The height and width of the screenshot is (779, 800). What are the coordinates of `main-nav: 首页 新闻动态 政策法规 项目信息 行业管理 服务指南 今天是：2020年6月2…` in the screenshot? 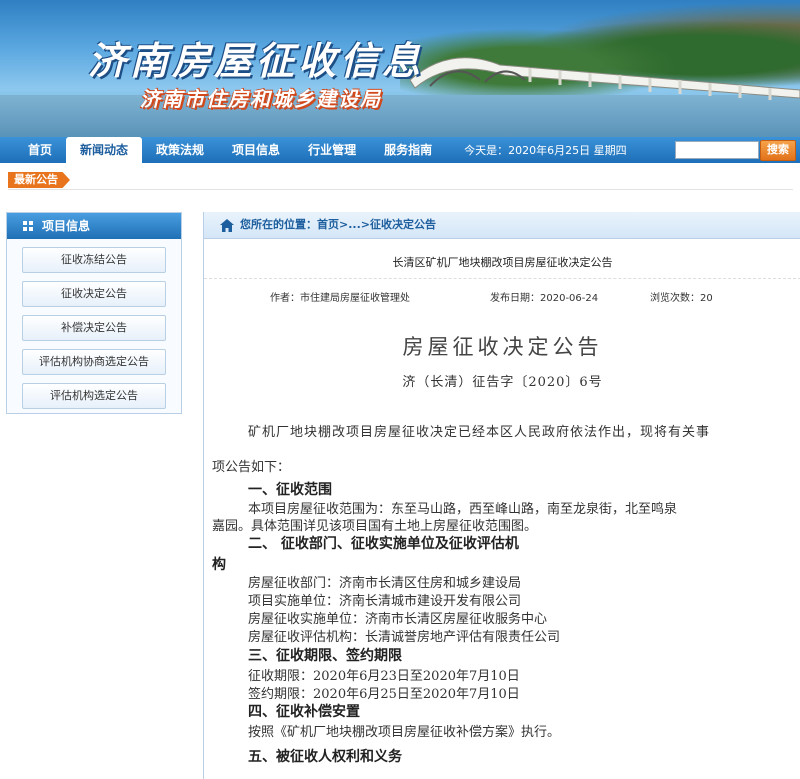 It's located at (400, 150).